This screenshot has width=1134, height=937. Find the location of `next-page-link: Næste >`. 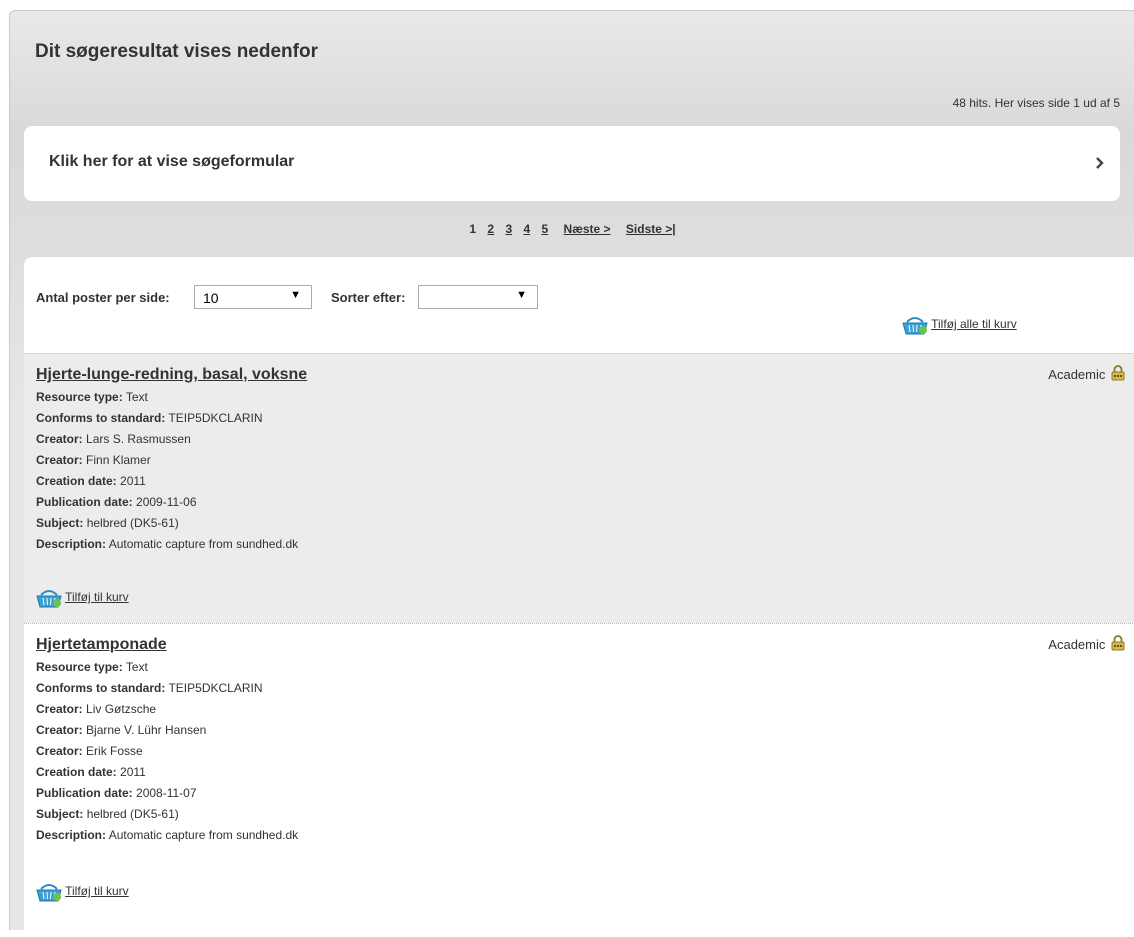

next-page-link: Næste > is located at coordinates (587, 229).